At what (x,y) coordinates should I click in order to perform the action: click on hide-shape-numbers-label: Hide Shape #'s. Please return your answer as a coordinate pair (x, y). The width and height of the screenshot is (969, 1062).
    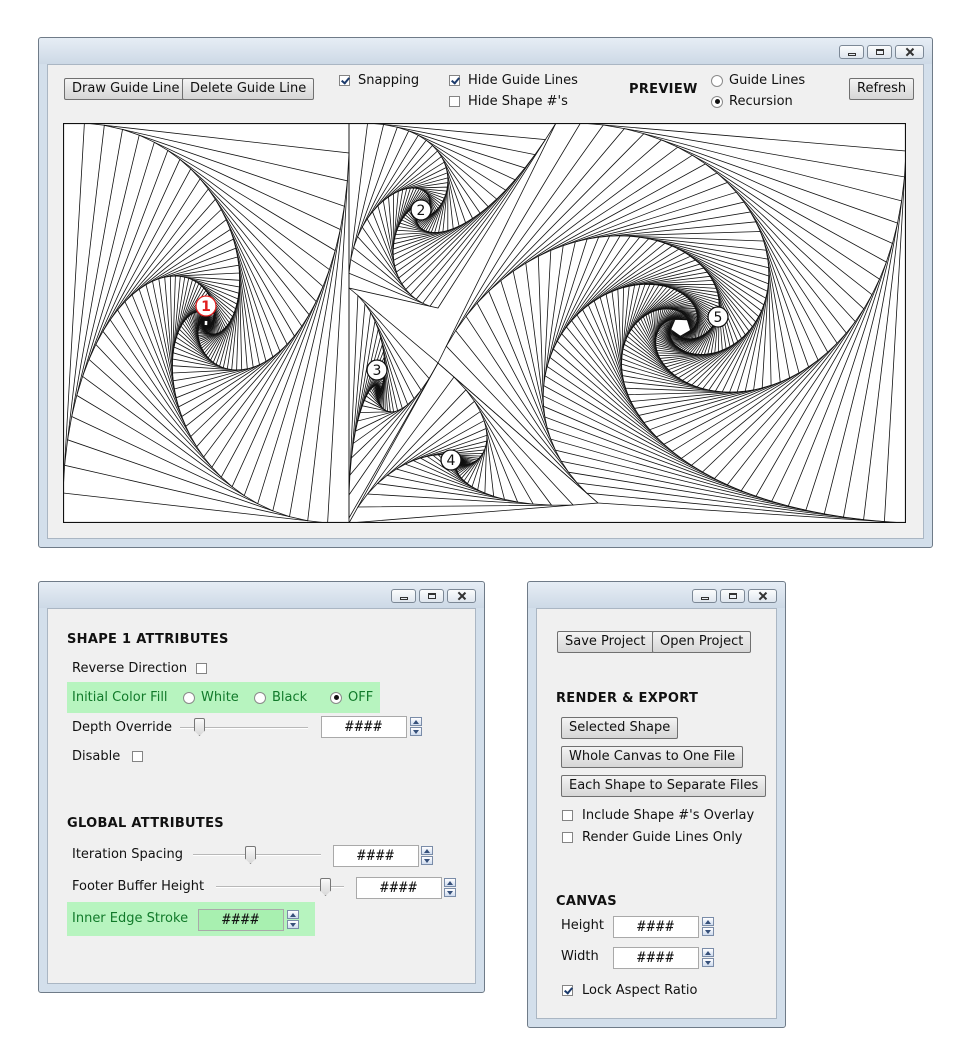
    Looking at the image, I should click on (518, 101).